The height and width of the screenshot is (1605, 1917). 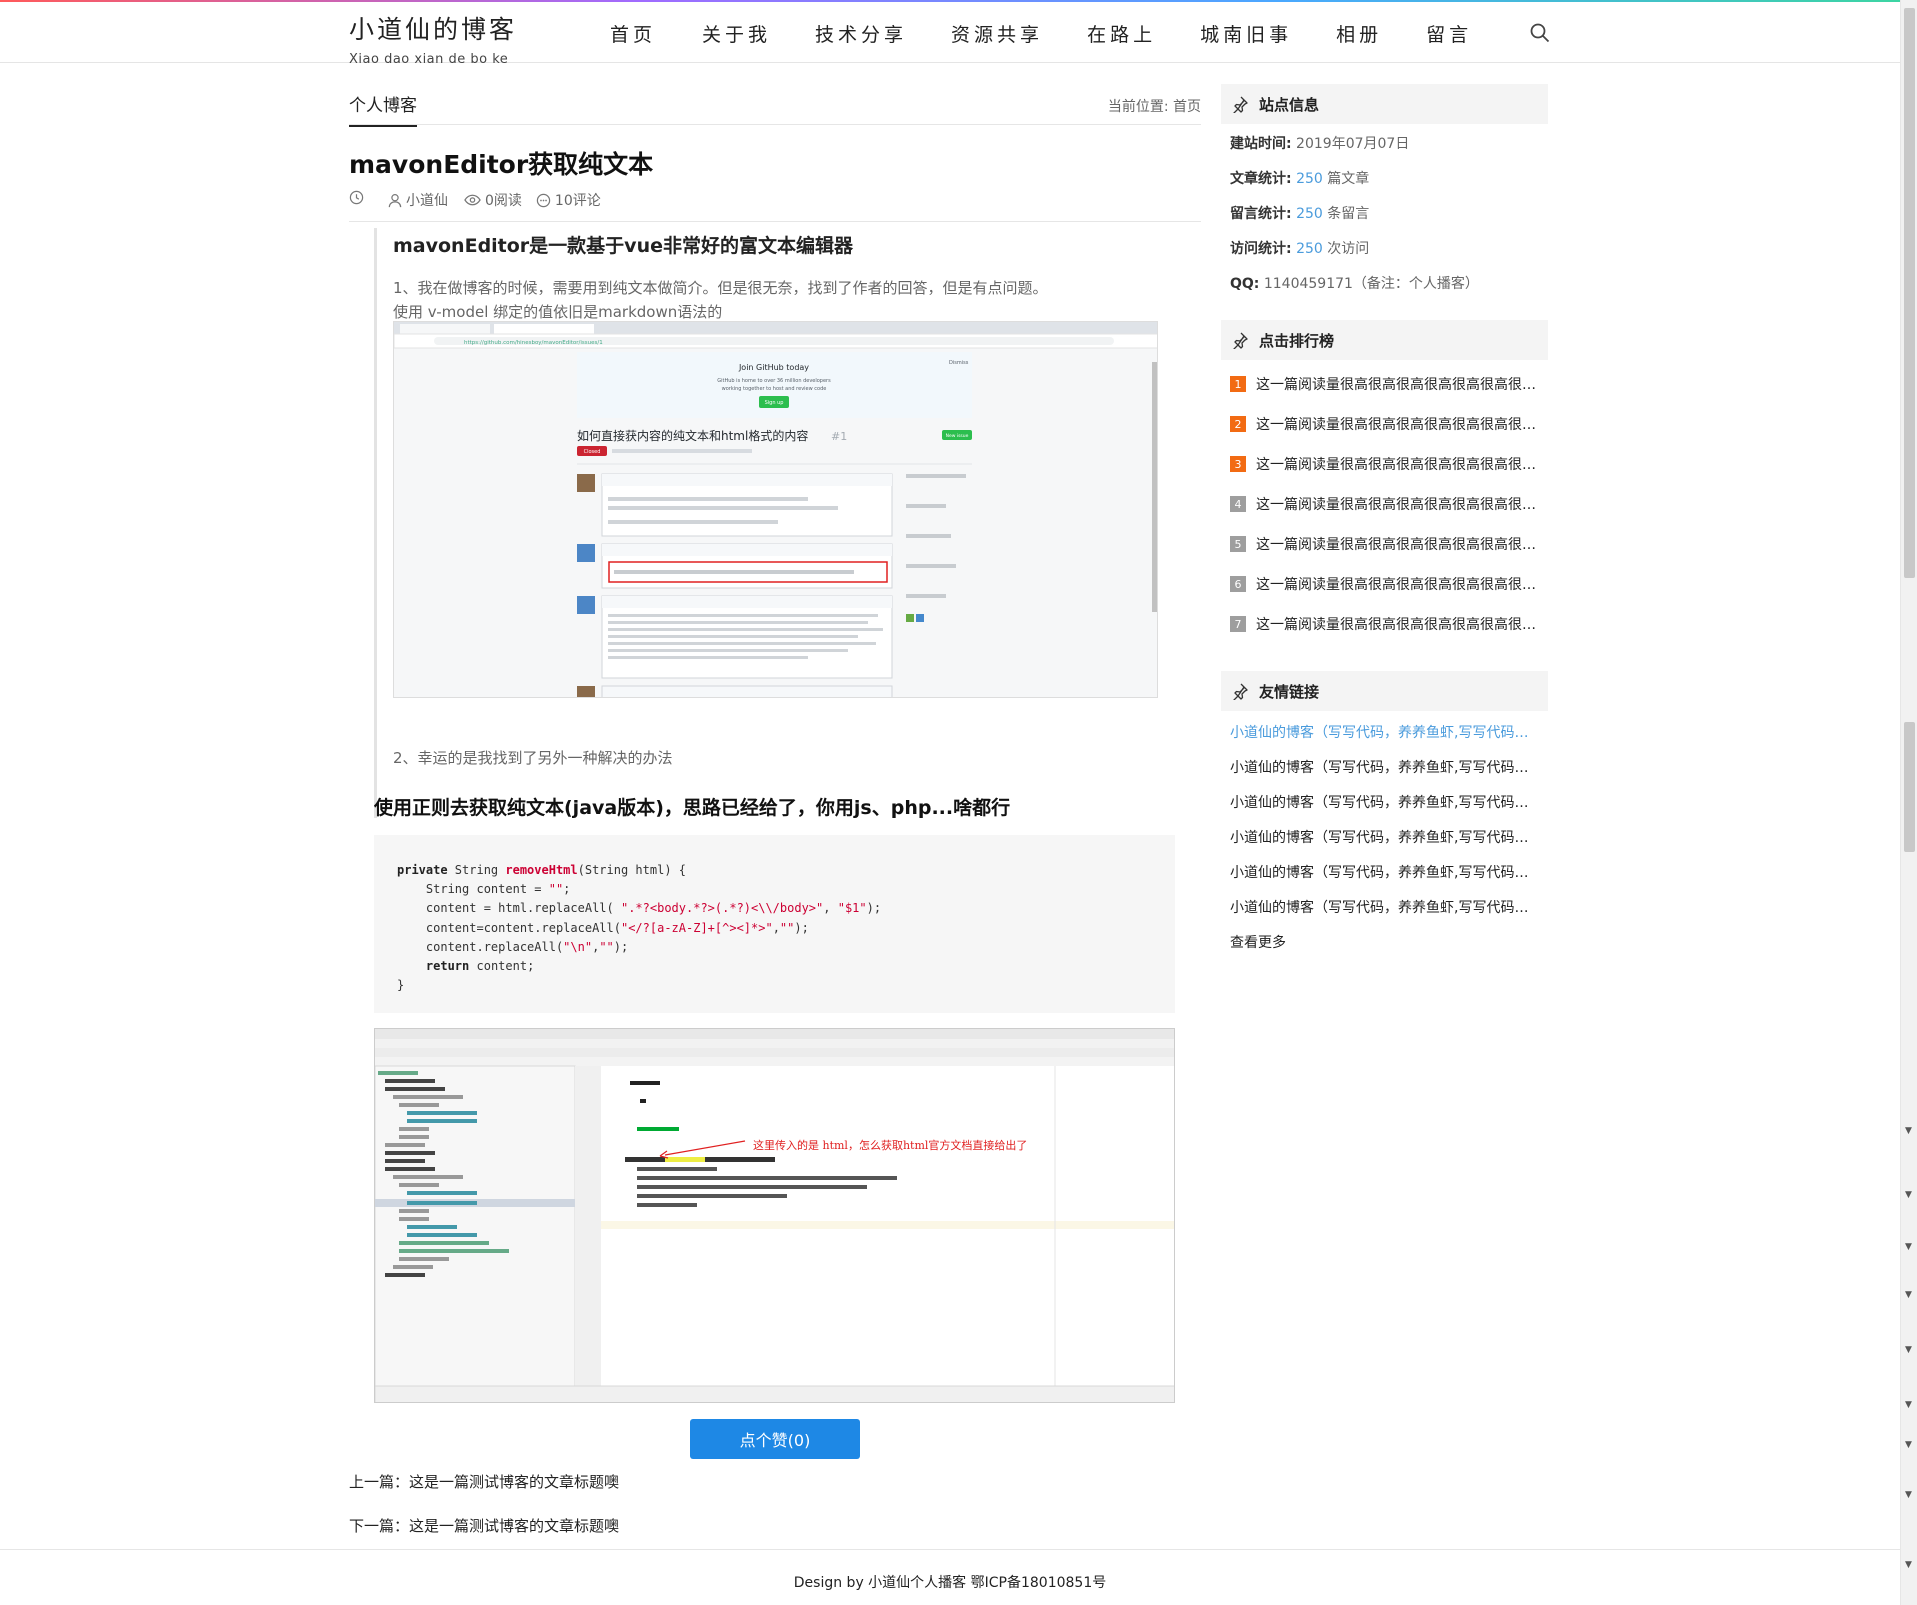 What do you see at coordinates (1384, 104) in the screenshot?
I see `site-info-header: 站点信息` at bounding box center [1384, 104].